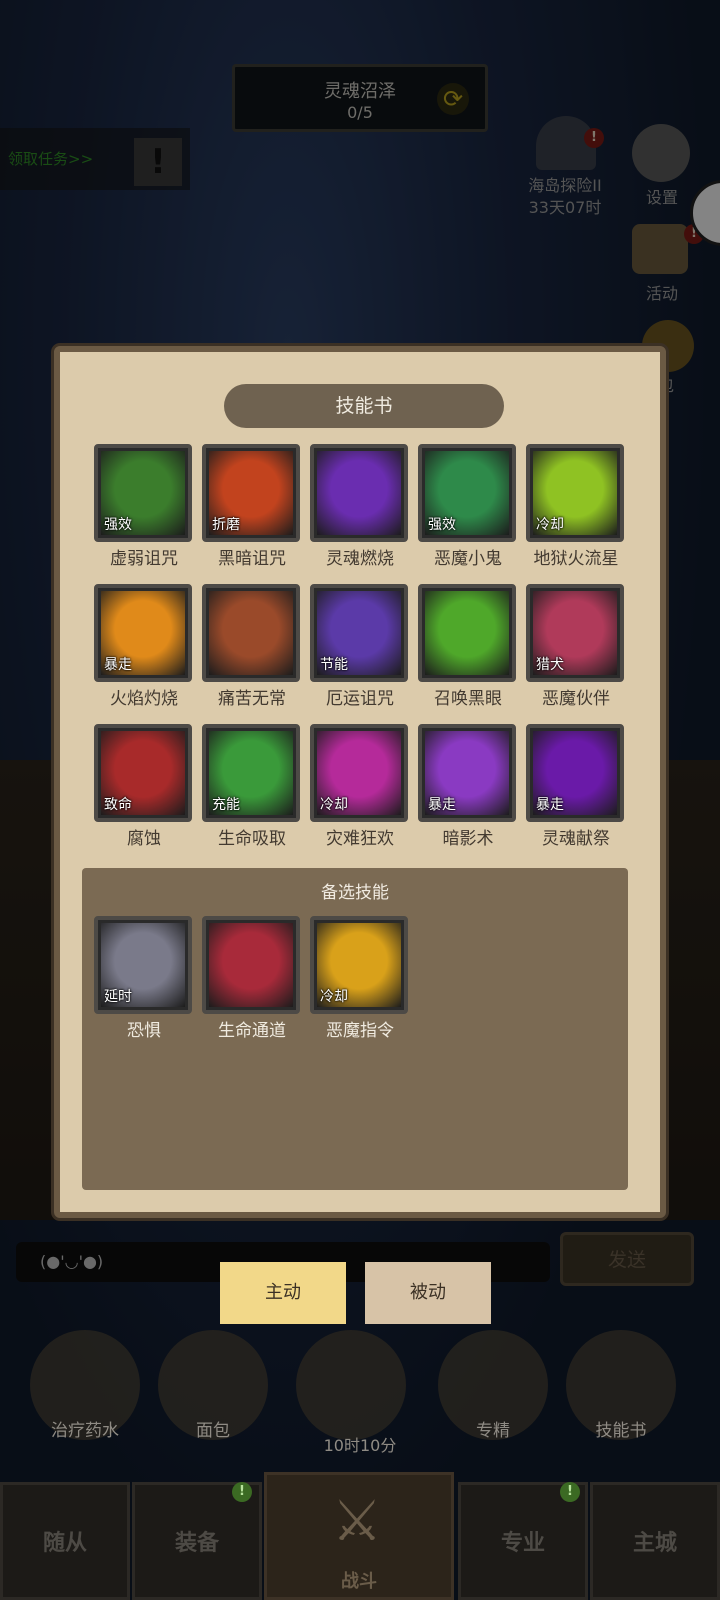 The image size is (720, 1600). Describe the element at coordinates (360, 1445) in the screenshot. I see `chest-timer: 10时10分` at that location.